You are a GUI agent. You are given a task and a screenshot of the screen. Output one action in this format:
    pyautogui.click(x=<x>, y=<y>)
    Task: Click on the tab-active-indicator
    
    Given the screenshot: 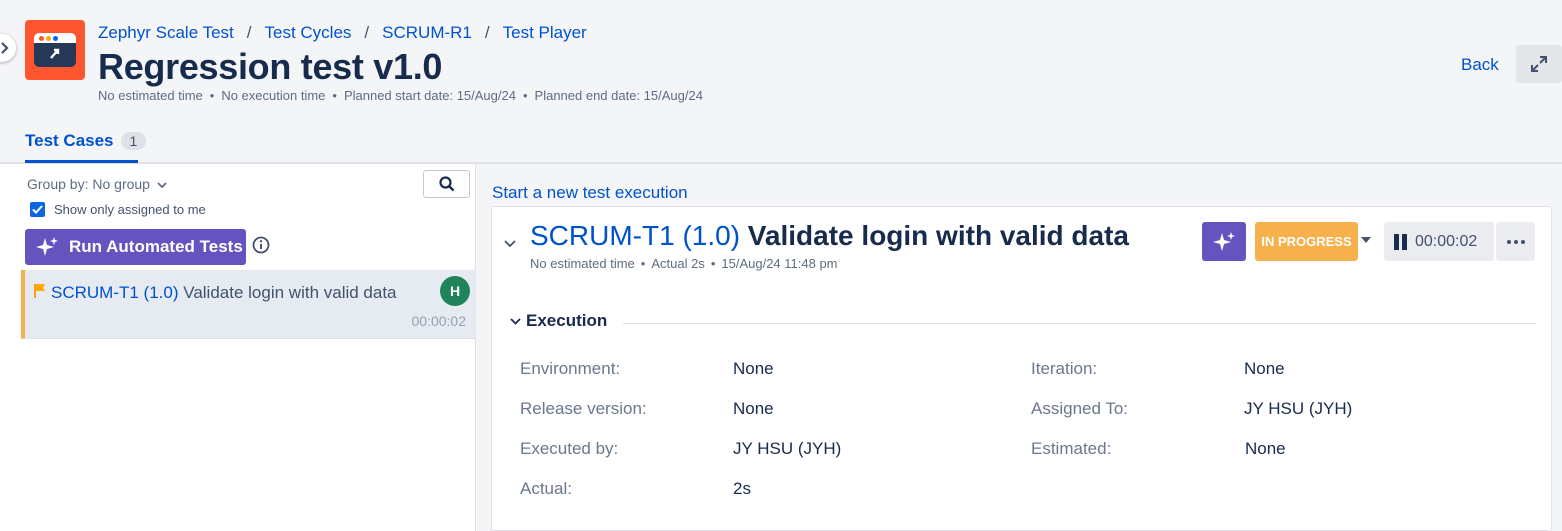 What is the action you would take?
    pyautogui.click(x=81, y=161)
    